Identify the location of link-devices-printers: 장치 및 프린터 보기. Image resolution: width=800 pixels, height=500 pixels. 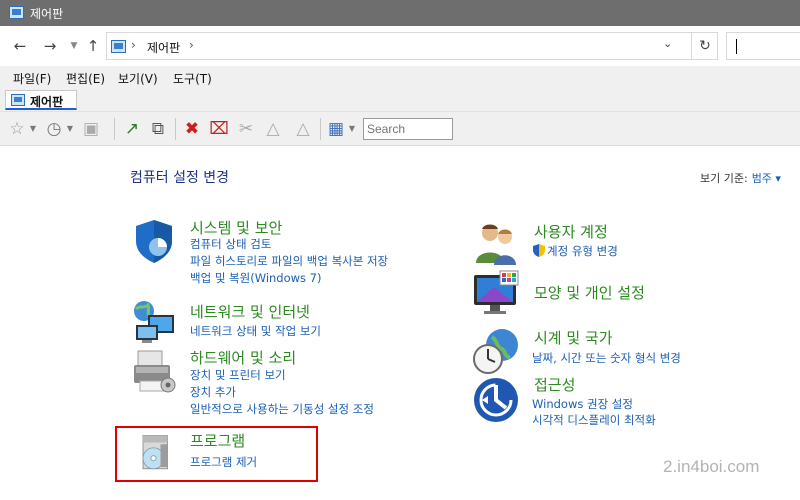
(238, 375).